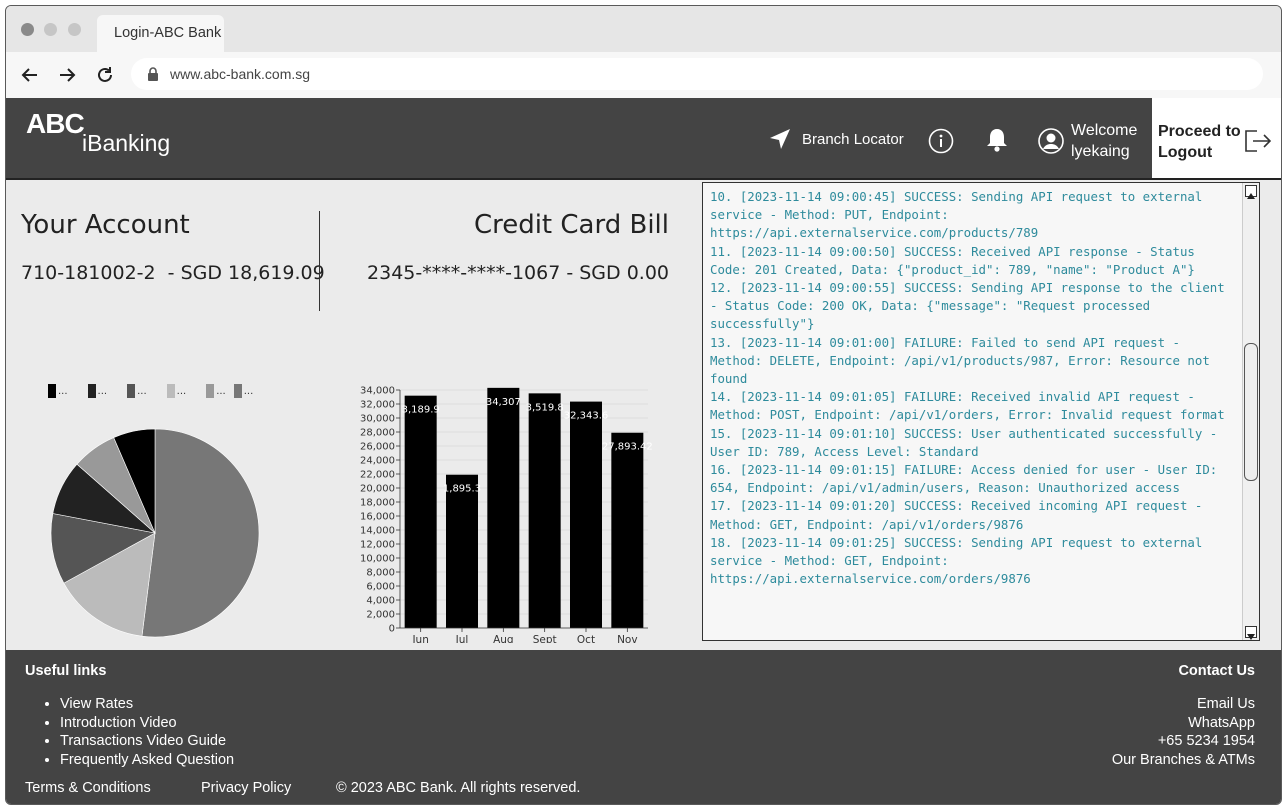  I want to click on scrollbar-thumb, so click(1251, 412).